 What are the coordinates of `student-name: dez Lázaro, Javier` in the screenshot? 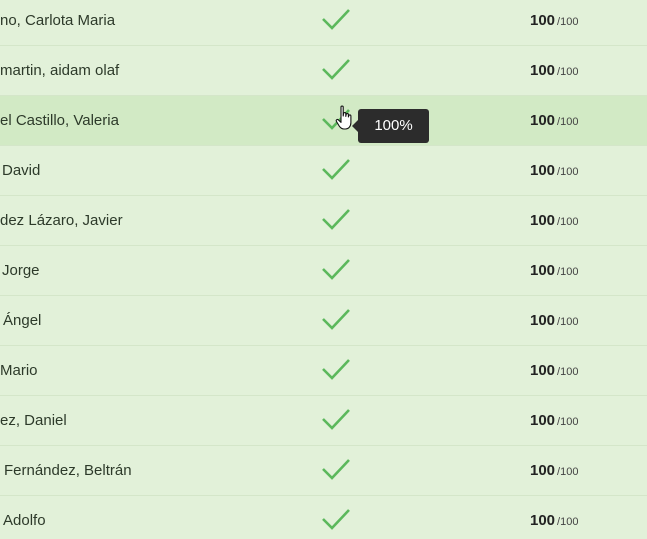 It's located at (61, 220).